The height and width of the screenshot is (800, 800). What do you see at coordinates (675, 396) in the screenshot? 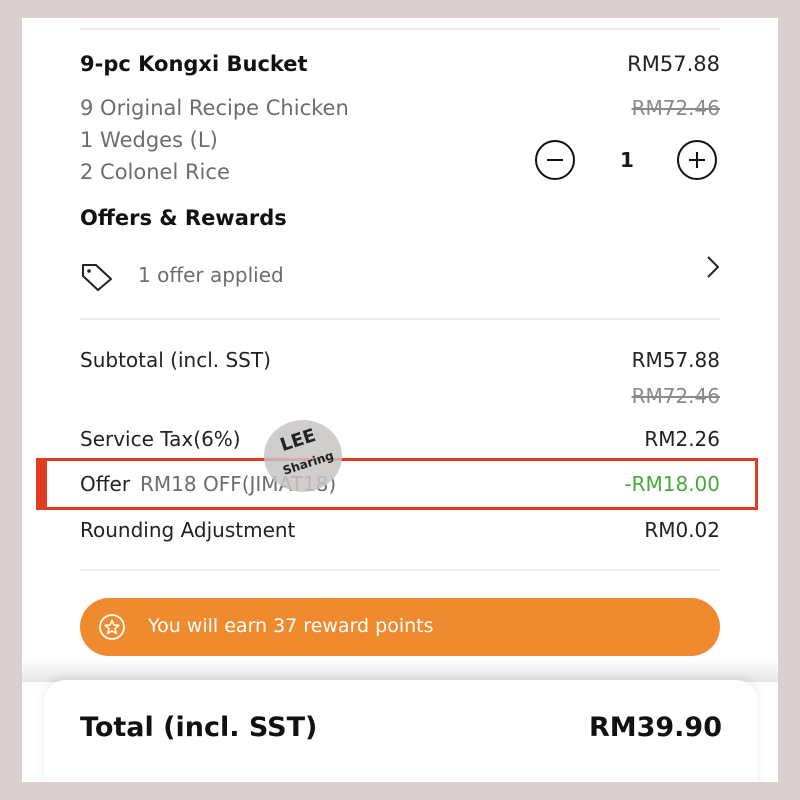
I see `subtotal-original-value: RM72.46` at bounding box center [675, 396].